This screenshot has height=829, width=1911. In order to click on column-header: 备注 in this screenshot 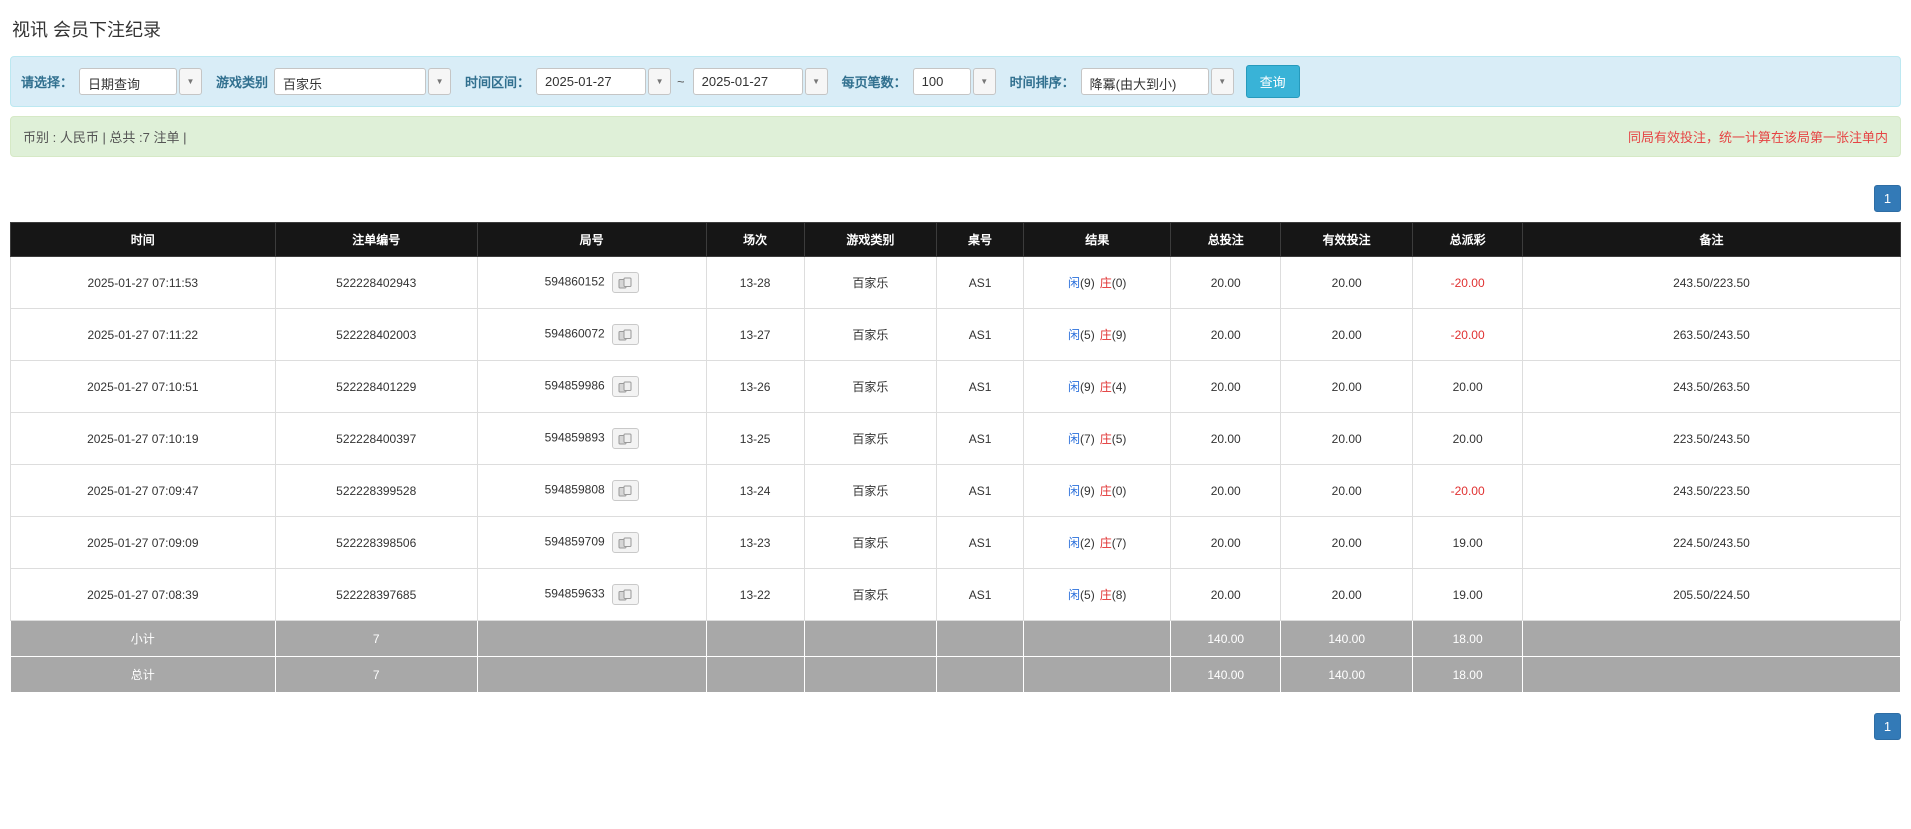, I will do `click(1711, 239)`.